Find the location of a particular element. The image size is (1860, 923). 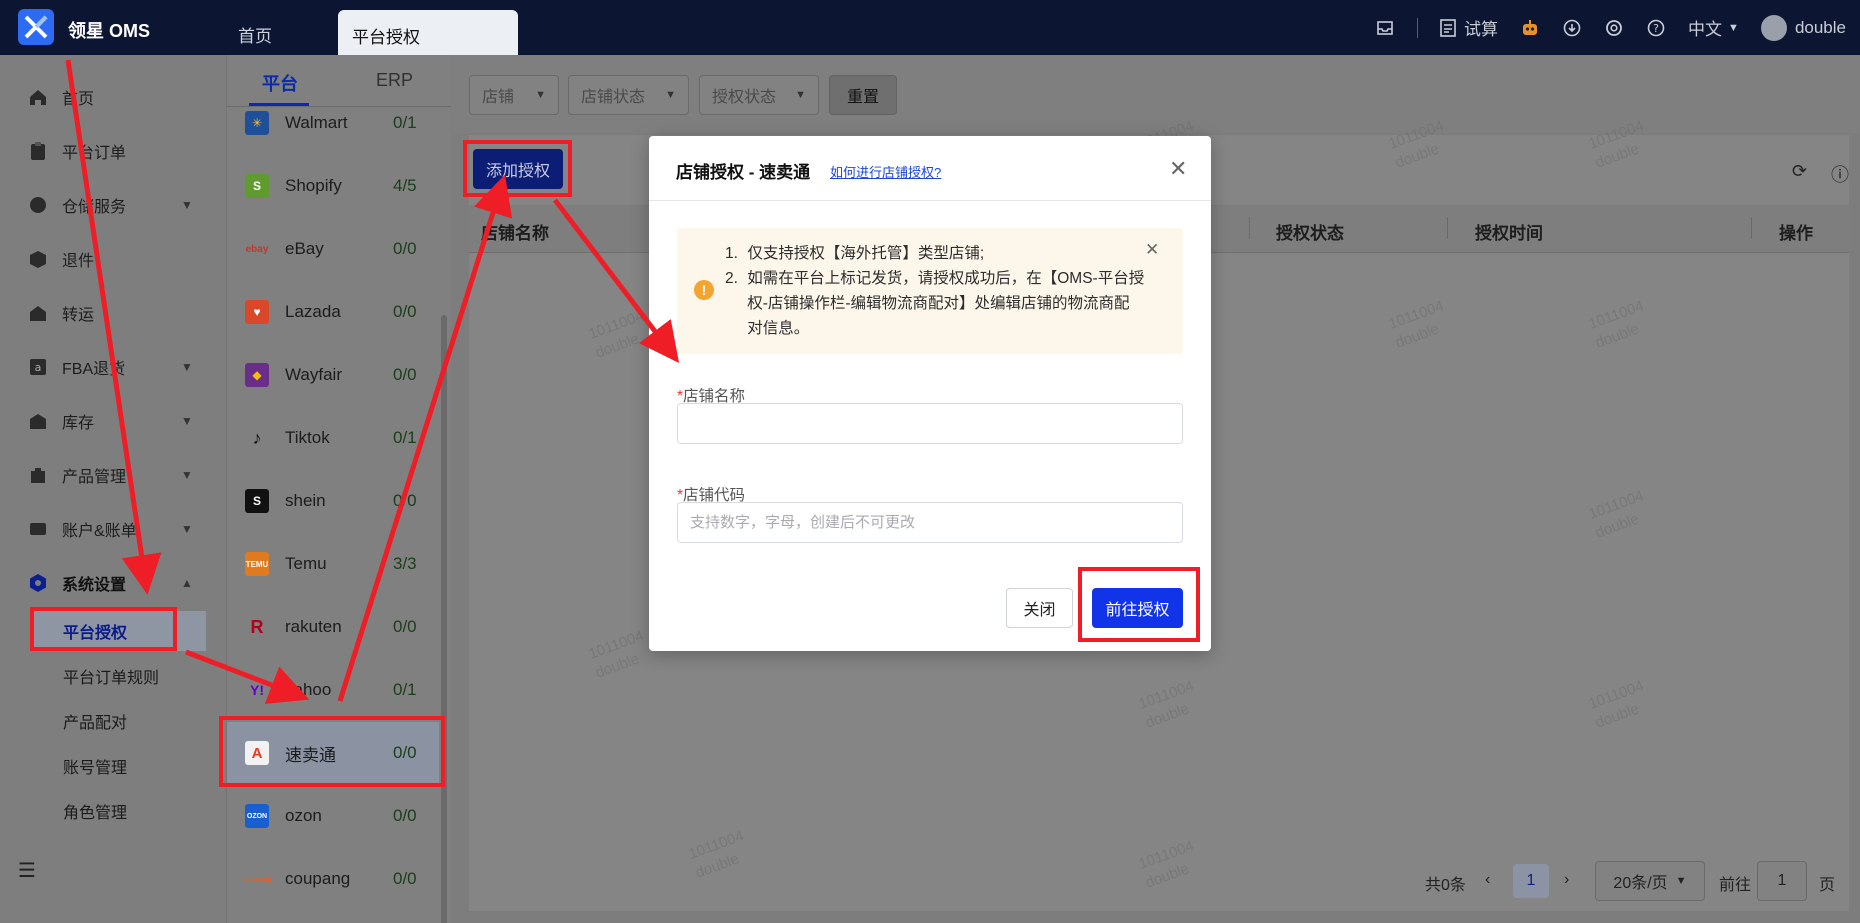

prev-page-icon: ‹ is located at coordinates (1487, 880).